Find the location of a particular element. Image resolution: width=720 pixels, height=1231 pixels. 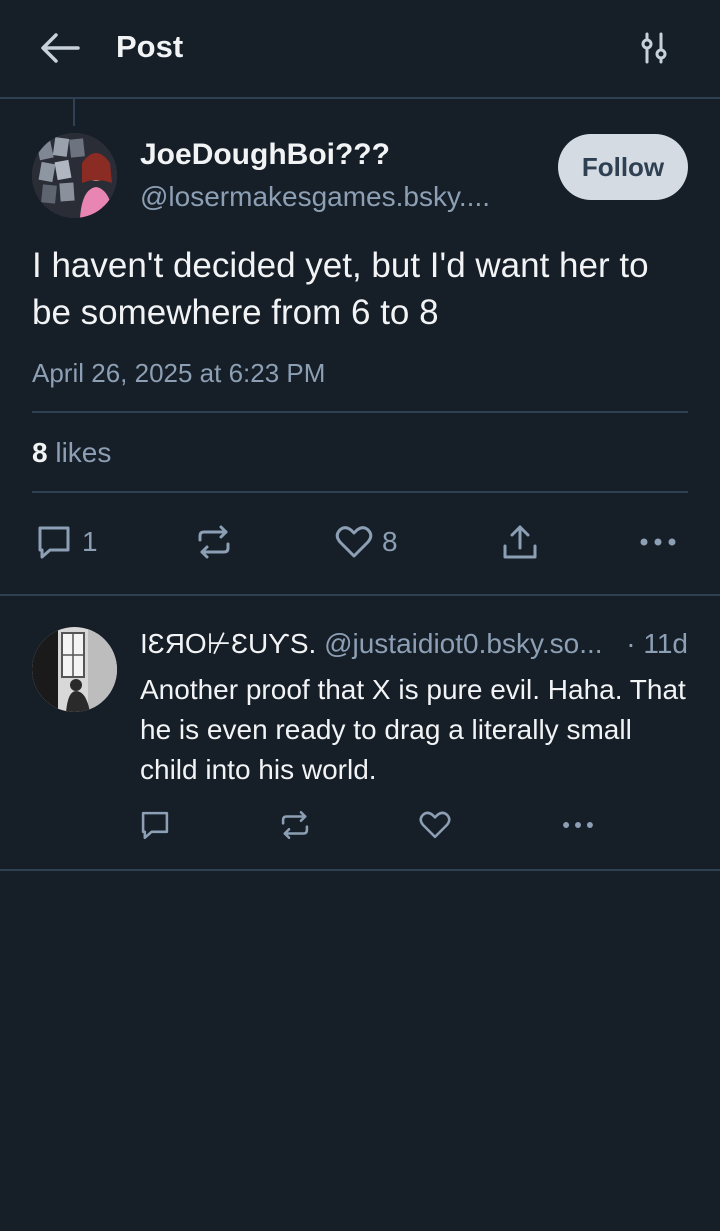

top-bar: Post is located at coordinates (360, 49).